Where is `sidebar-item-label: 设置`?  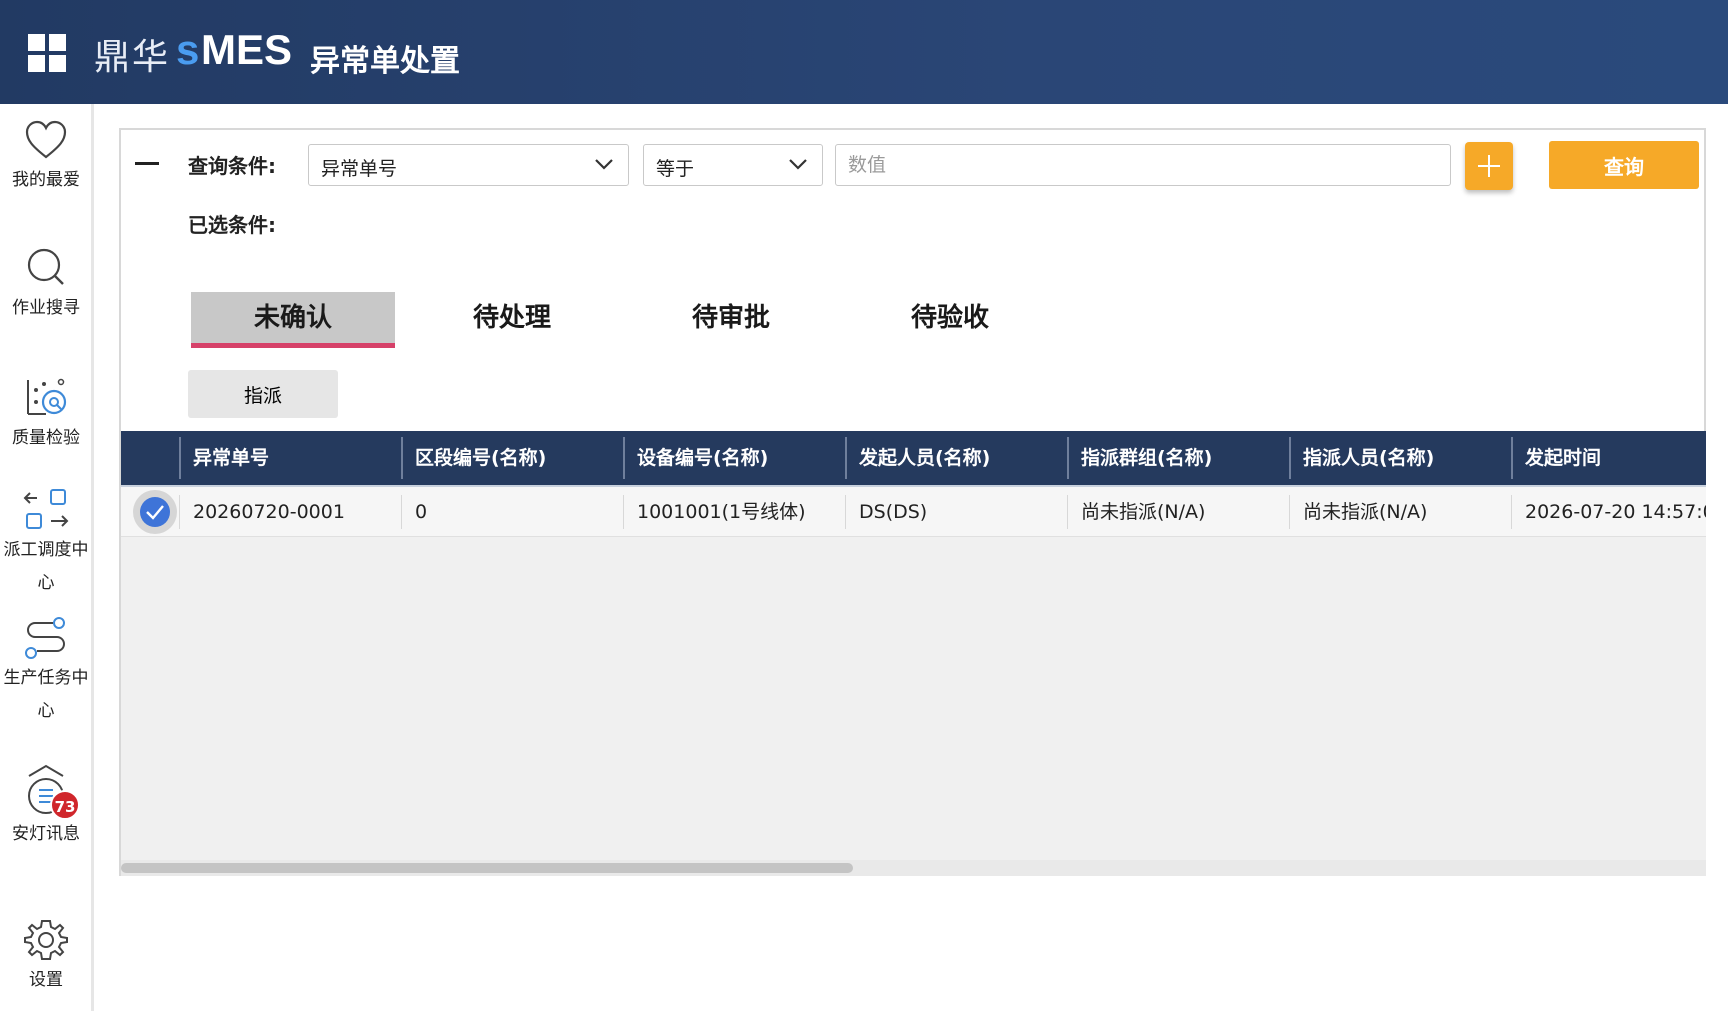
sidebar-item-label: 设置 is located at coordinates (46, 980).